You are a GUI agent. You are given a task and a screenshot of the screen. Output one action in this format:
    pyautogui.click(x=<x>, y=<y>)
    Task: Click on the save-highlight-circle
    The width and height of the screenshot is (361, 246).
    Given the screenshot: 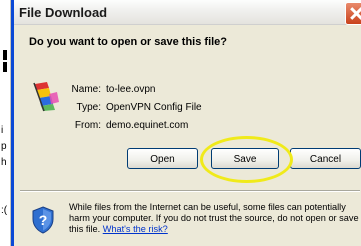 What is the action you would take?
    pyautogui.click(x=246, y=159)
    